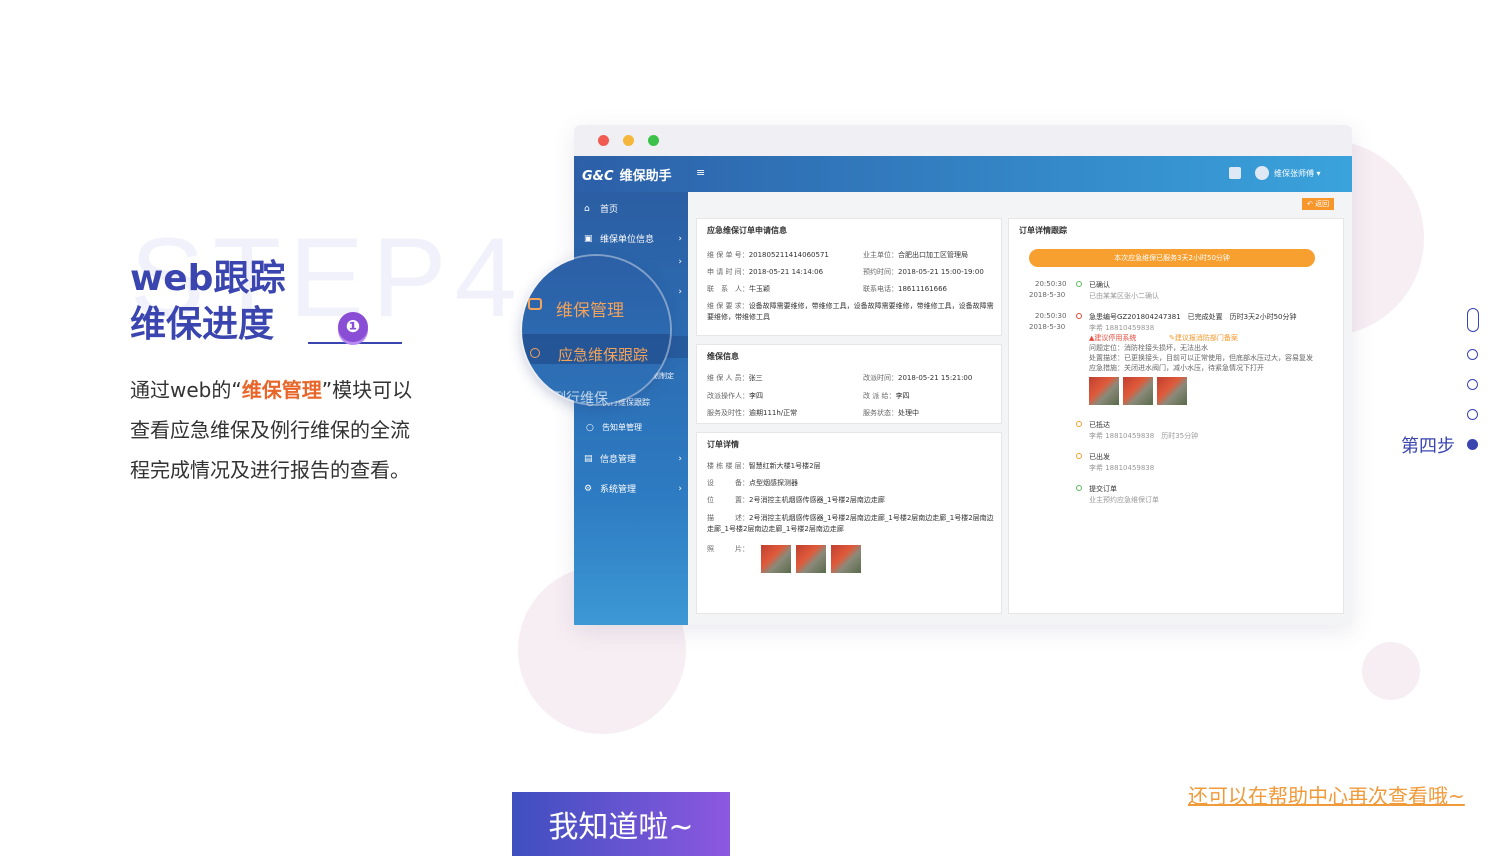 Image resolution: width=1500 pixels, height=859 pixels. Describe the element at coordinates (728, 483) in the screenshot. I see `field-label: 设 备：` at that location.